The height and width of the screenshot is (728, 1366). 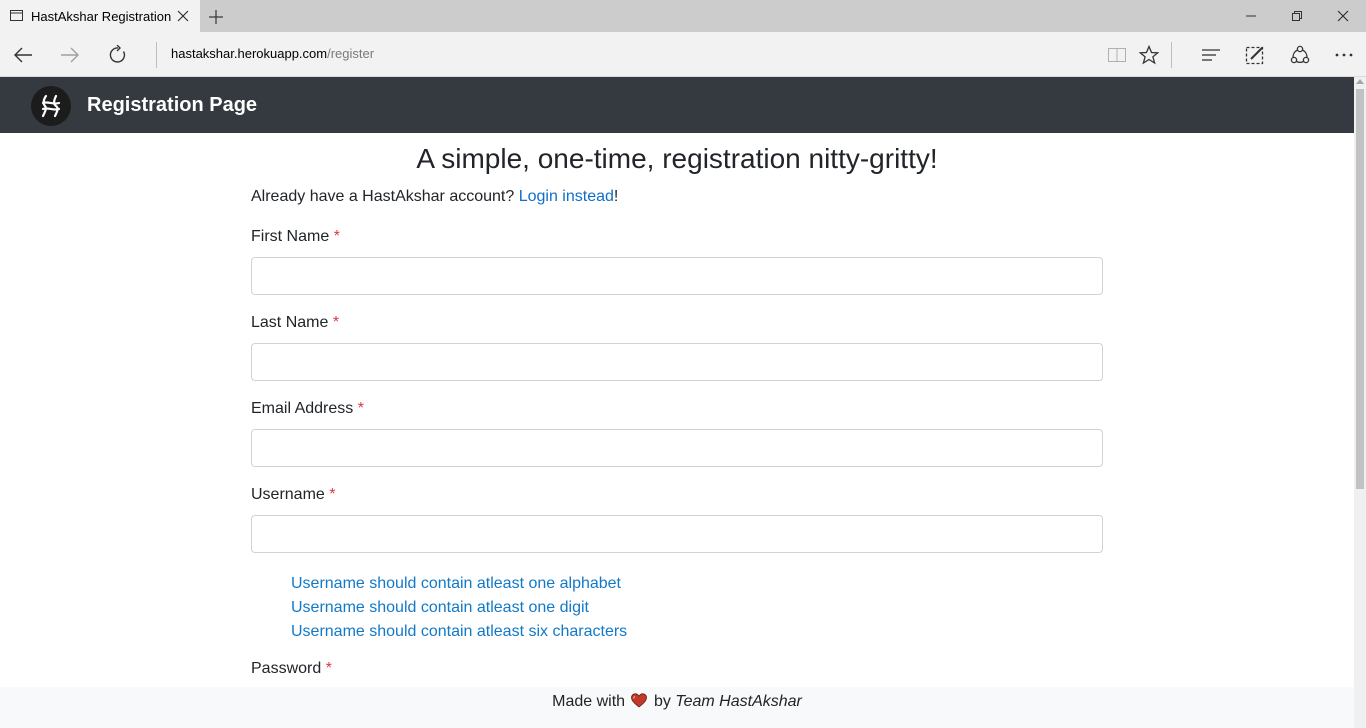 What do you see at coordinates (216, 17) in the screenshot?
I see `plus-icon` at bounding box center [216, 17].